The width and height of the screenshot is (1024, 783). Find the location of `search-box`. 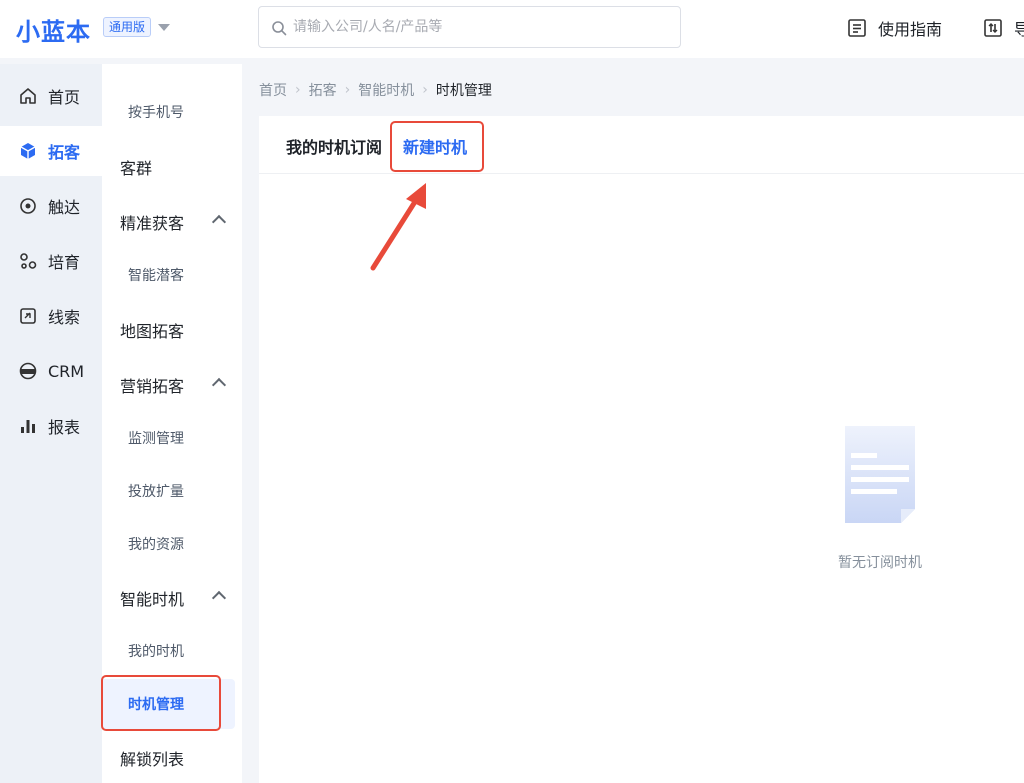

search-box is located at coordinates (469, 27).